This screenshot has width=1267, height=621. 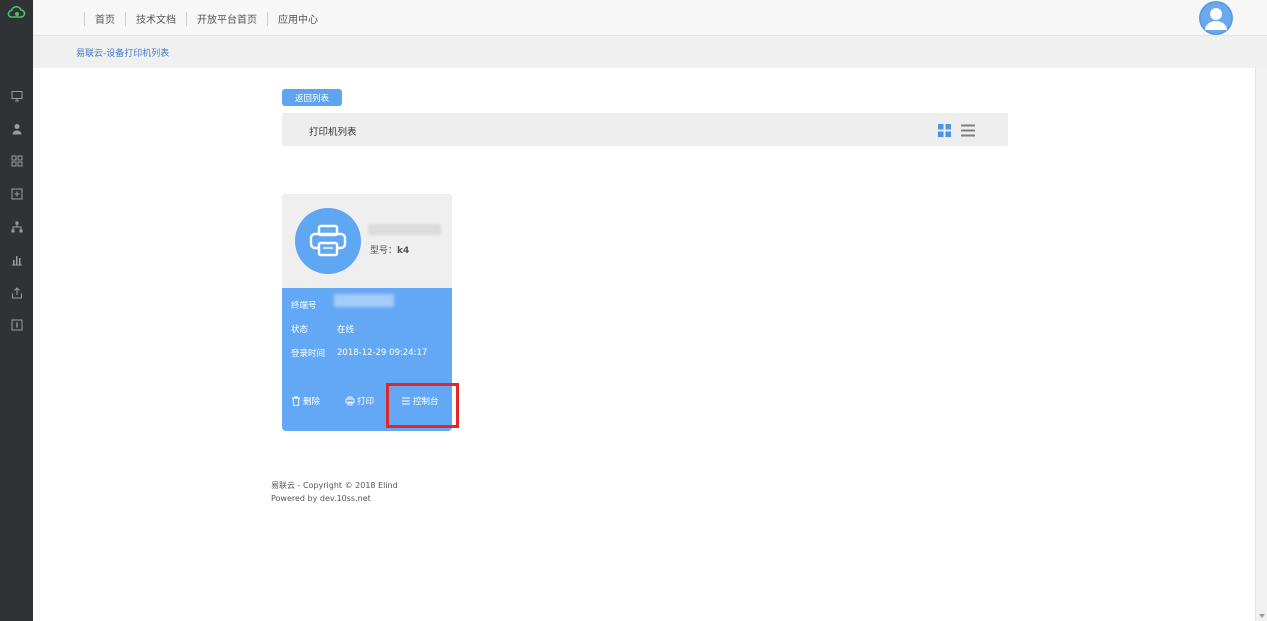 I want to click on terminal-number-redacted, so click(x=364, y=300).